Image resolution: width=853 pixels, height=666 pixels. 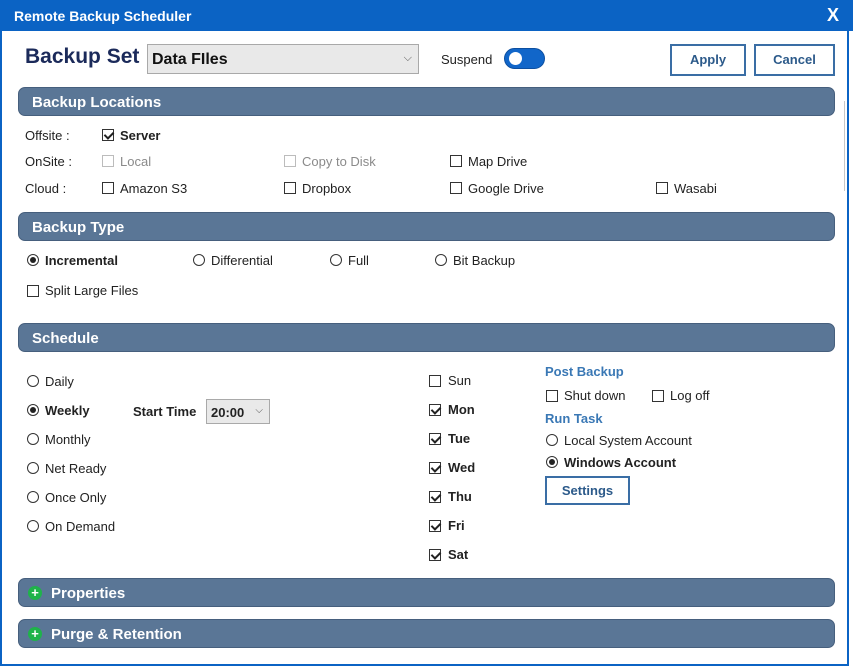 I want to click on differential-radio, so click(x=199, y=260).